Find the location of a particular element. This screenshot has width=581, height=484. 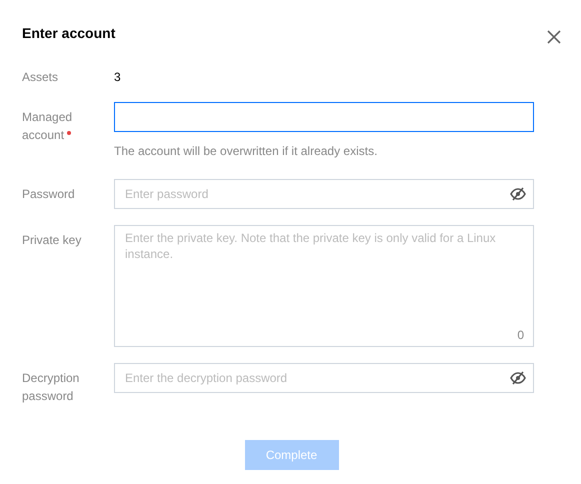

dialog-title: Enter account is located at coordinates (69, 33).